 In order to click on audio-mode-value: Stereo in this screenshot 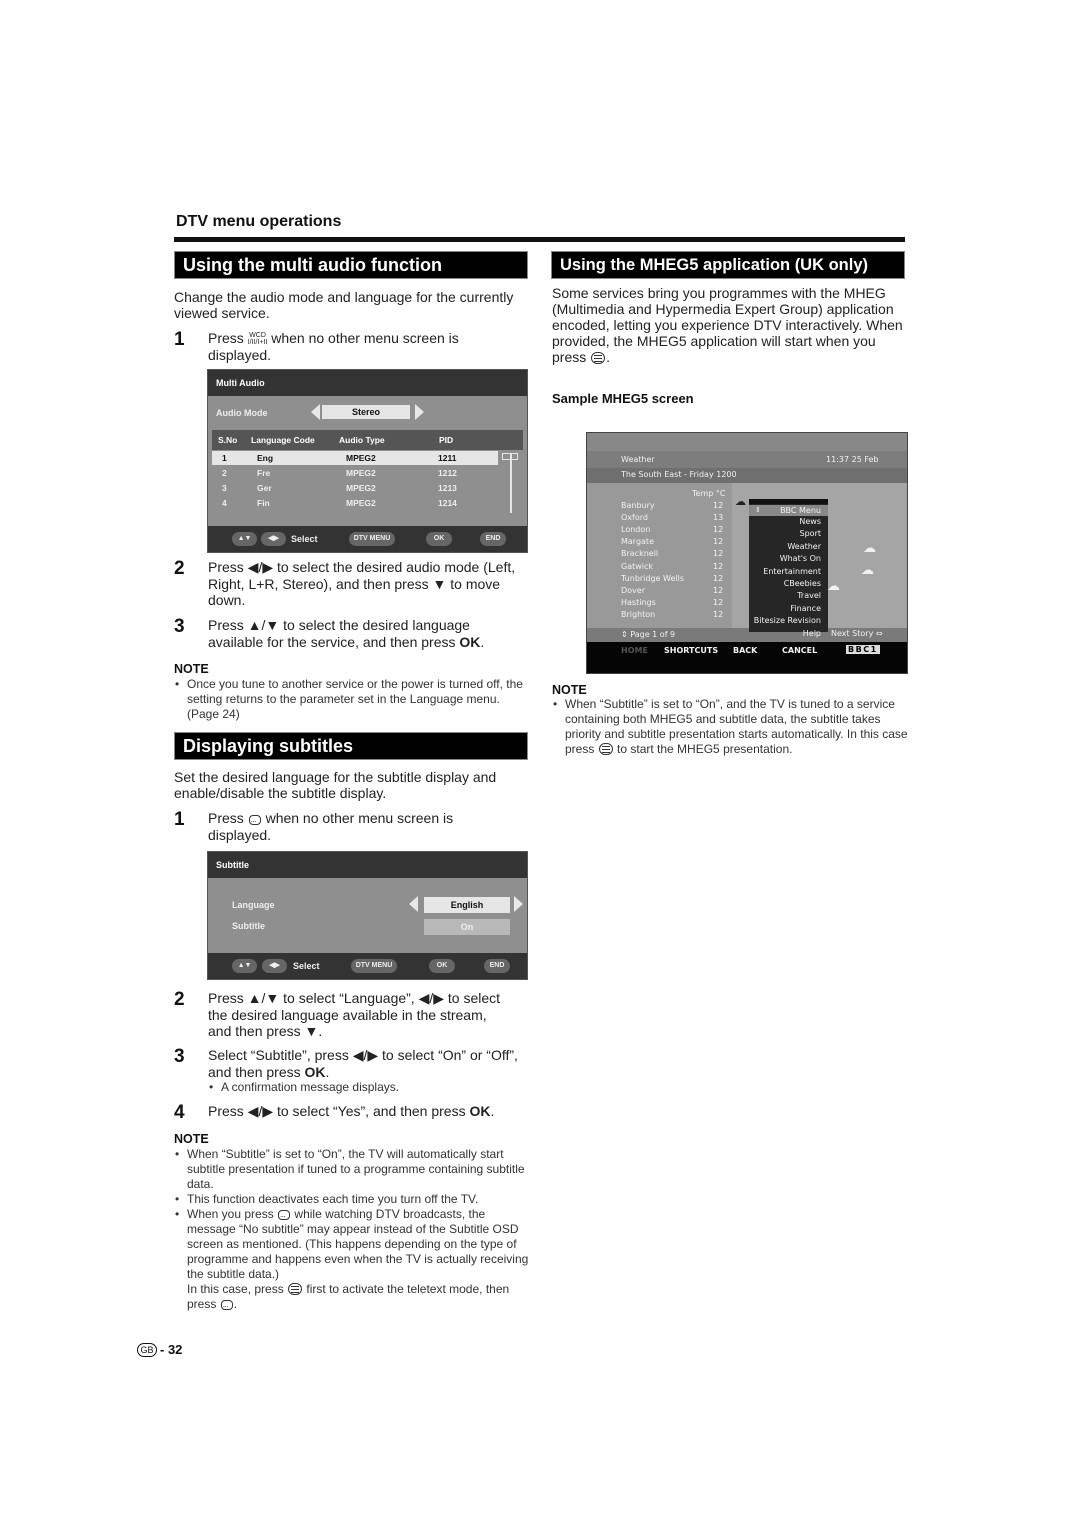, I will do `click(366, 412)`.